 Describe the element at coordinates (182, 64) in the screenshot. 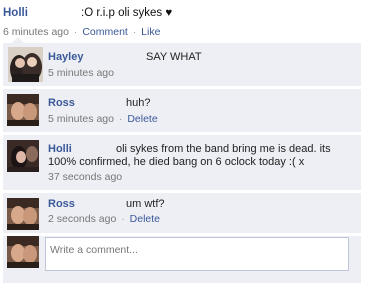

I see `comment-item: Hayley SAY WHAT 5 minutes ago` at that location.